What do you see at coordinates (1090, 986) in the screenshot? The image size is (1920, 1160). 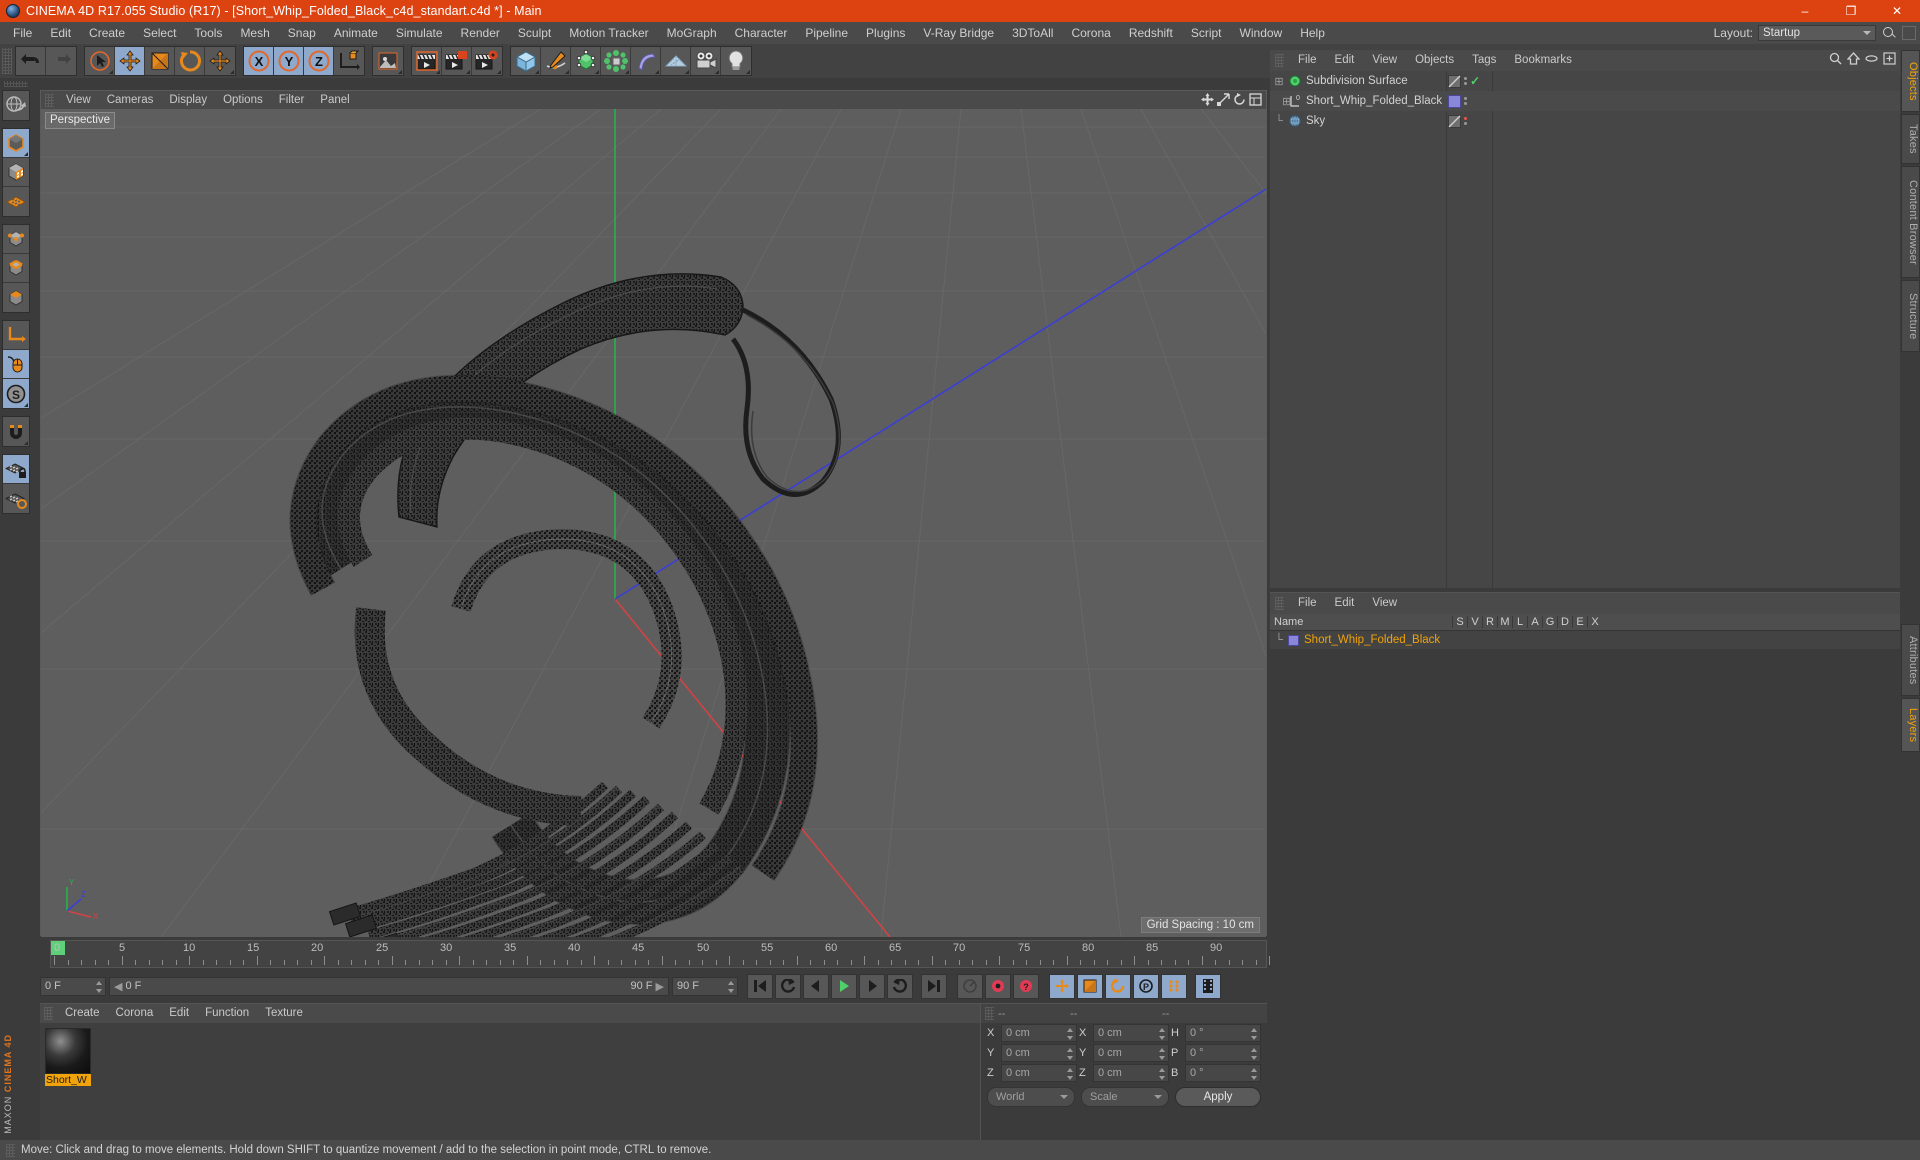 I see `key-scale-button` at bounding box center [1090, 986].